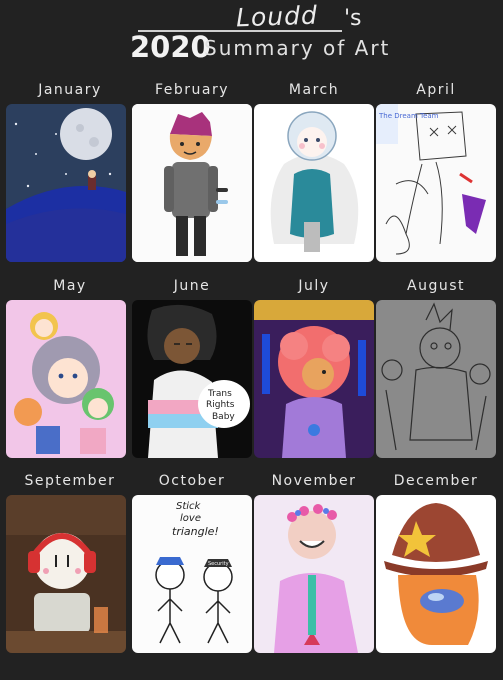 This screenshot has width=503, height=680. What do you see at coordinates (195, 531) in the screenshot?
I see `october-title-line3: triangle!` at bounding box center [195, 531].